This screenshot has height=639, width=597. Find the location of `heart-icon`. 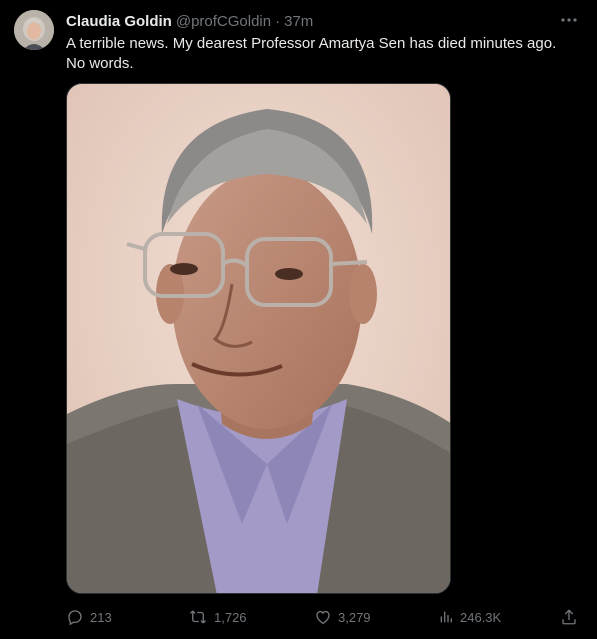

heart-icon is located at coordinates (323, 617).